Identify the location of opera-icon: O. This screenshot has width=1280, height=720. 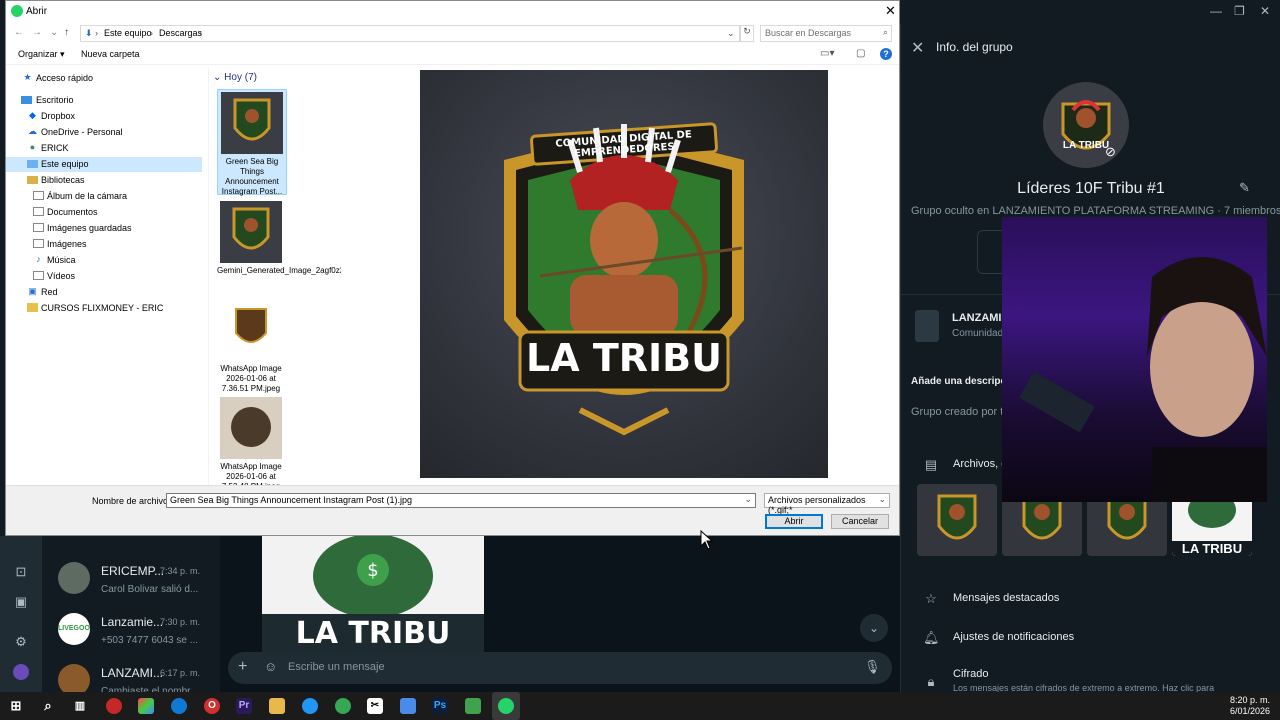
(212, 706).